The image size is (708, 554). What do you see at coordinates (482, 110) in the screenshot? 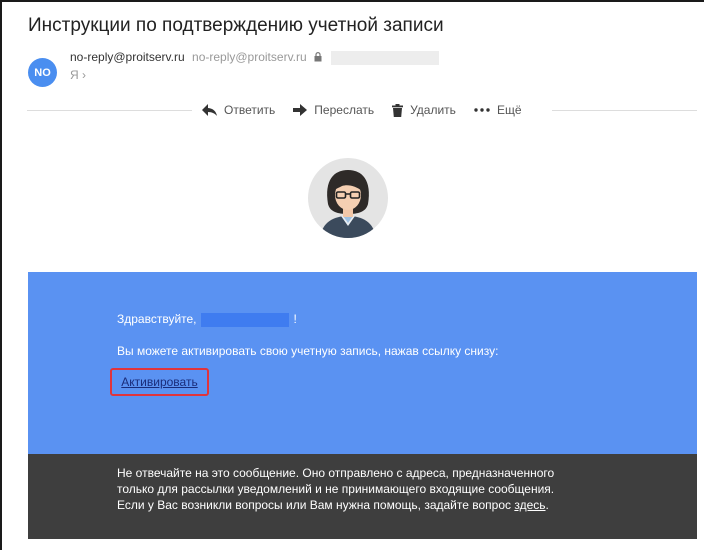
I see `more-dots-icon` at bounding box center [482, 110].